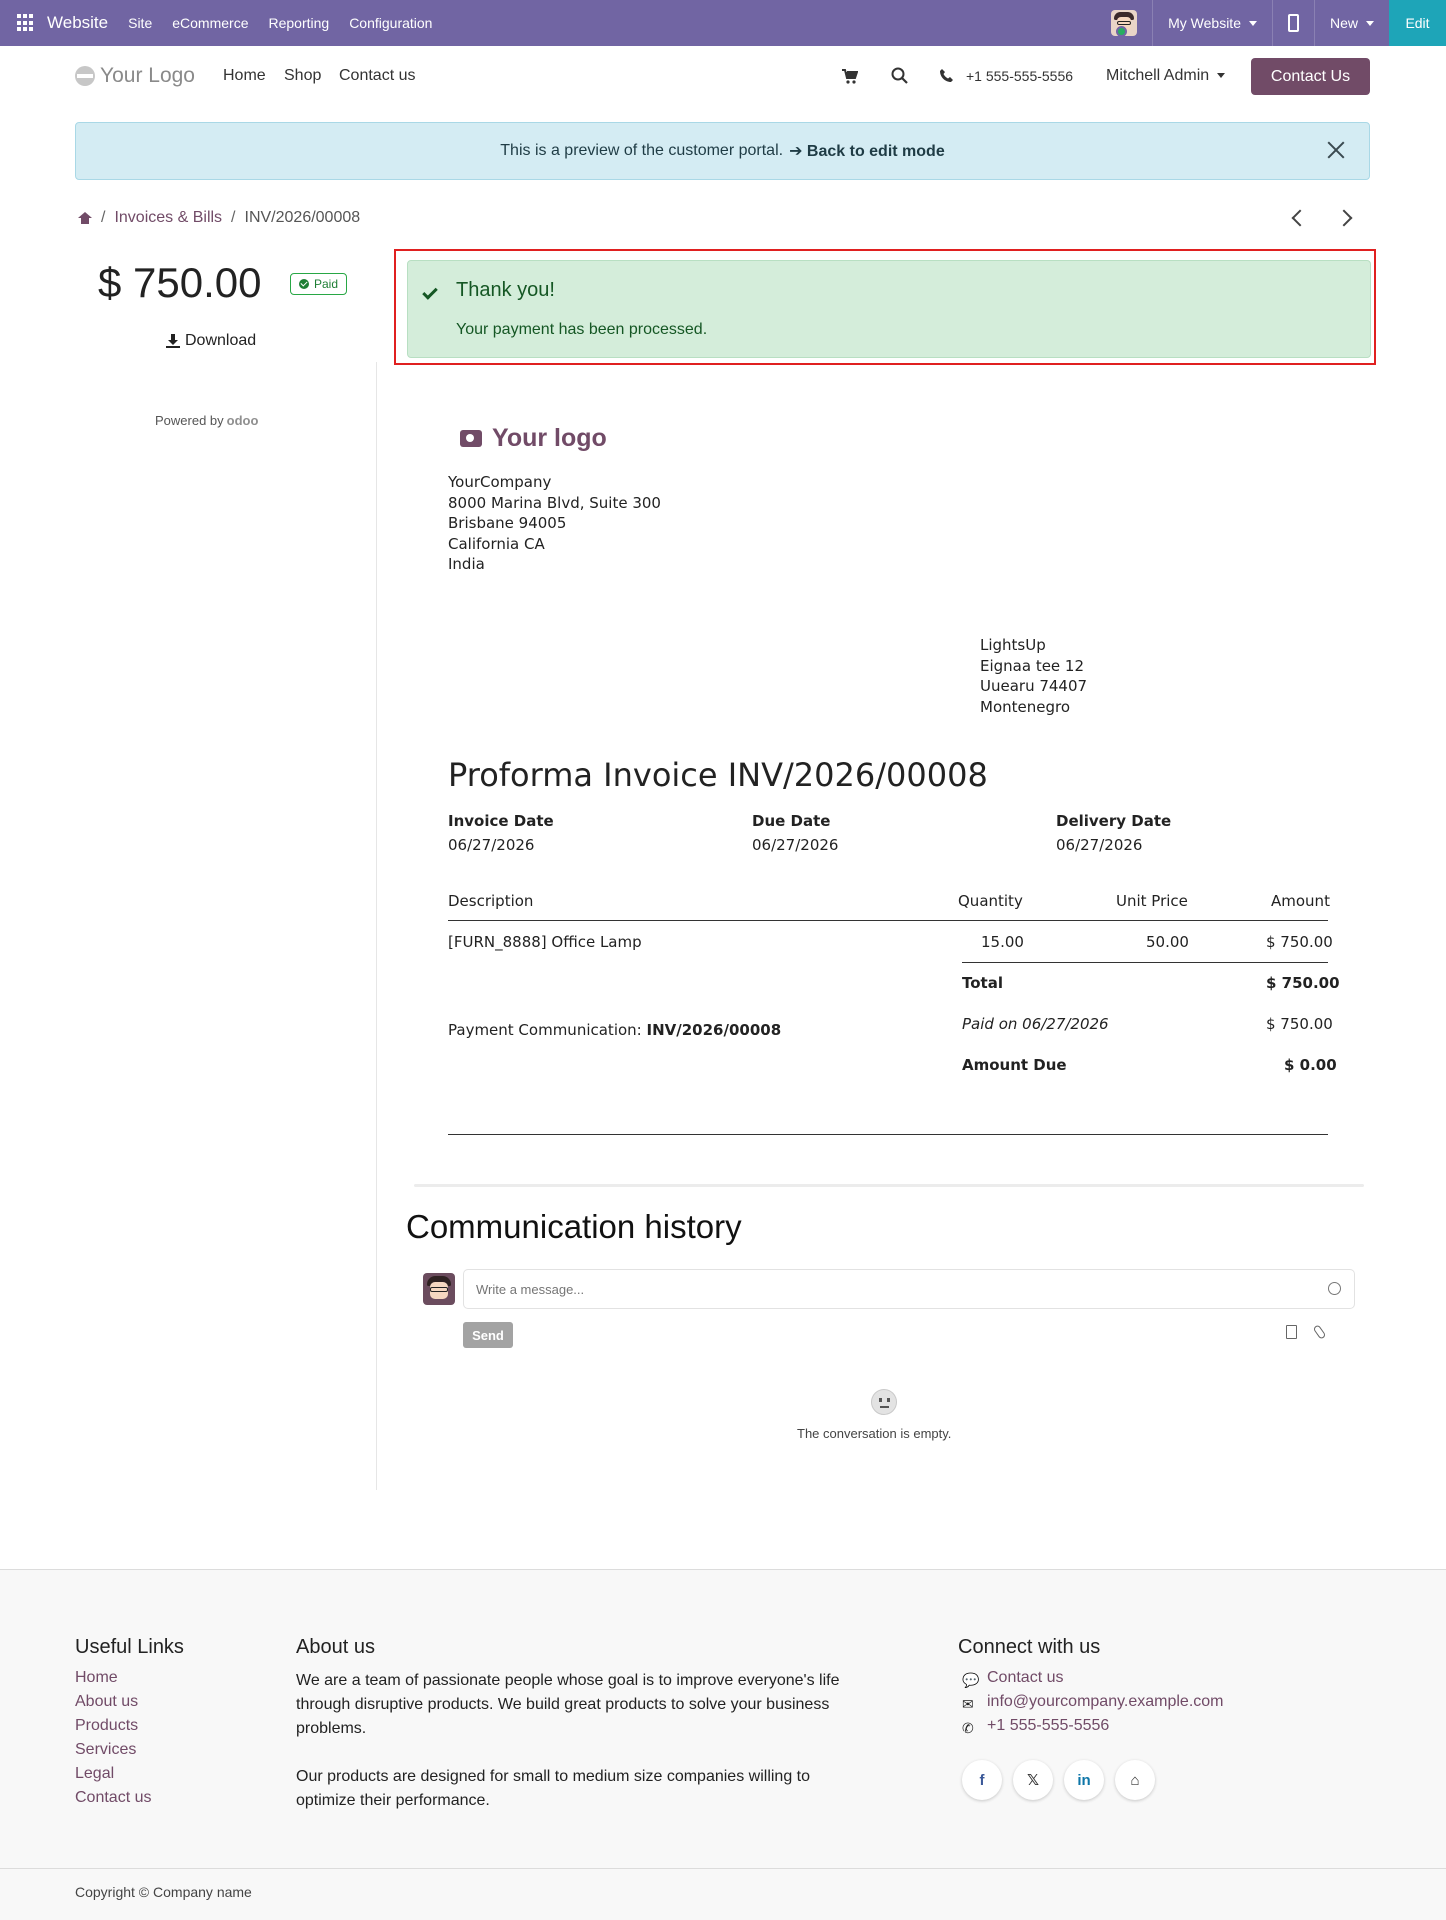  I want to click on customer-address-line: Montenegro, so click(1025, 706).